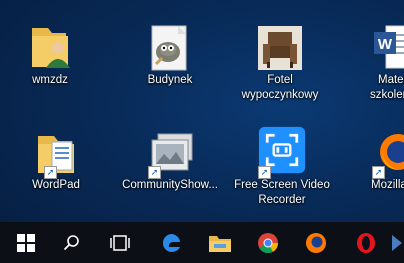 The image size is (404, 263). Describe the element at coordinates (385, 44) in the screenshot. I see `svg-text: W` at that location.